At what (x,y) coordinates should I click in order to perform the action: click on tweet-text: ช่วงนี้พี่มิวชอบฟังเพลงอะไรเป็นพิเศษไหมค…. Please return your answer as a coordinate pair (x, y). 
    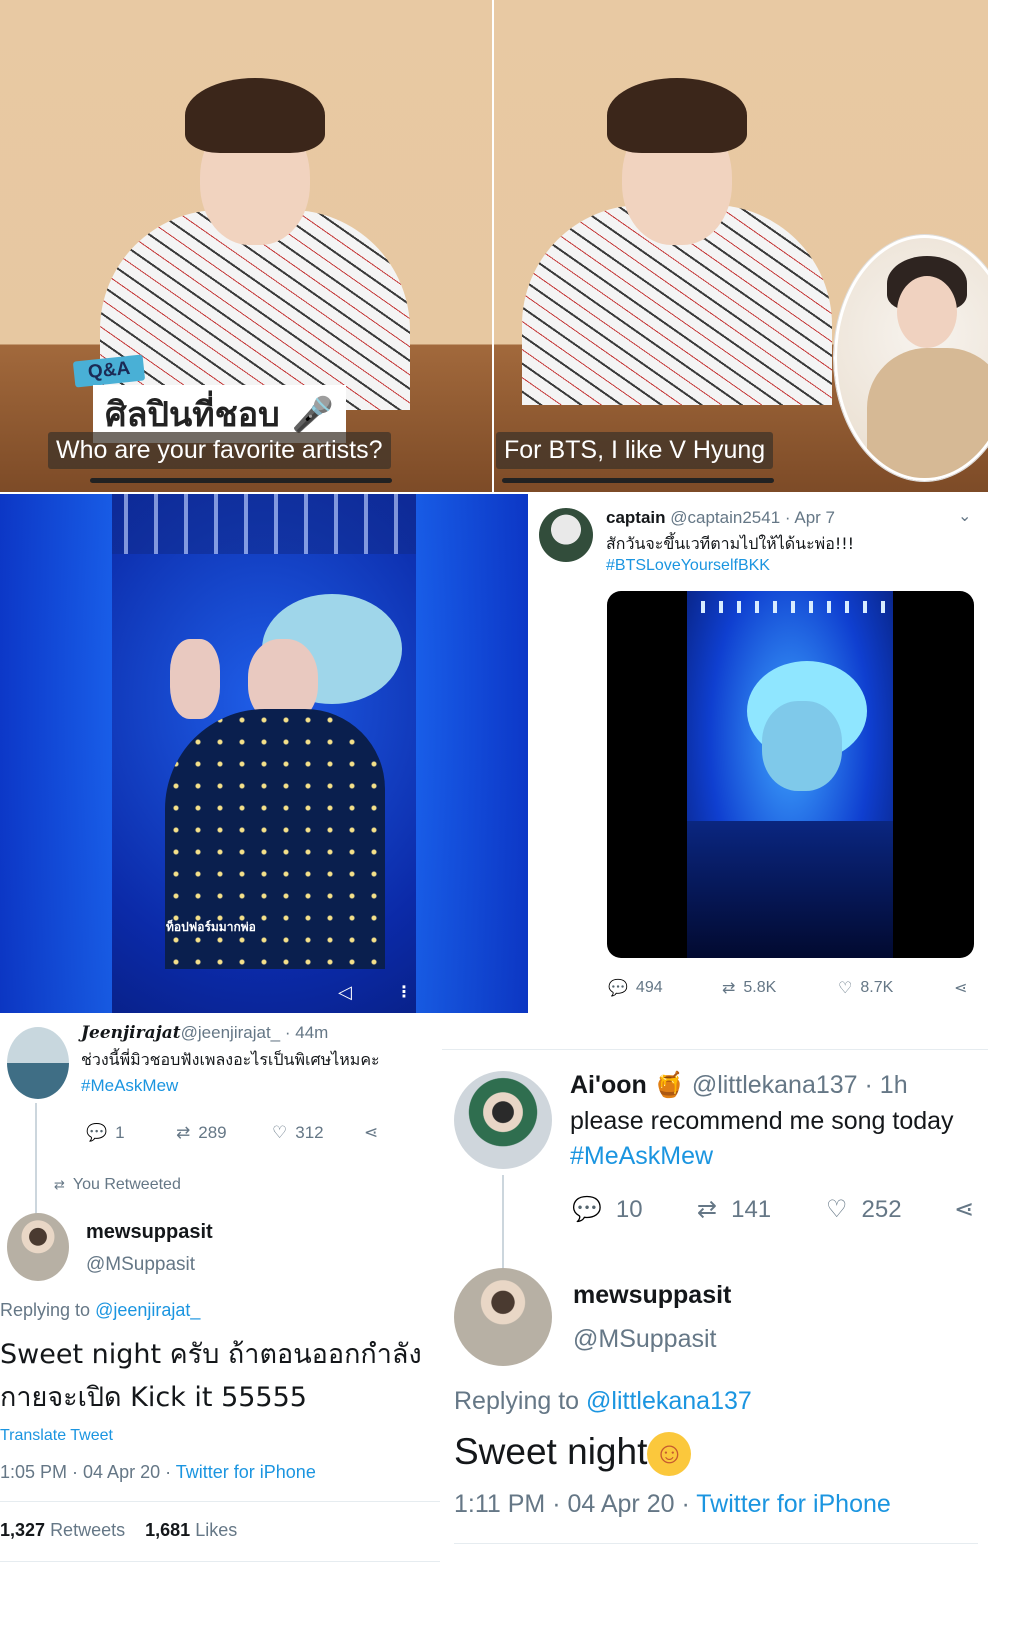
    Looking at the image, I should click on (230, 1059).